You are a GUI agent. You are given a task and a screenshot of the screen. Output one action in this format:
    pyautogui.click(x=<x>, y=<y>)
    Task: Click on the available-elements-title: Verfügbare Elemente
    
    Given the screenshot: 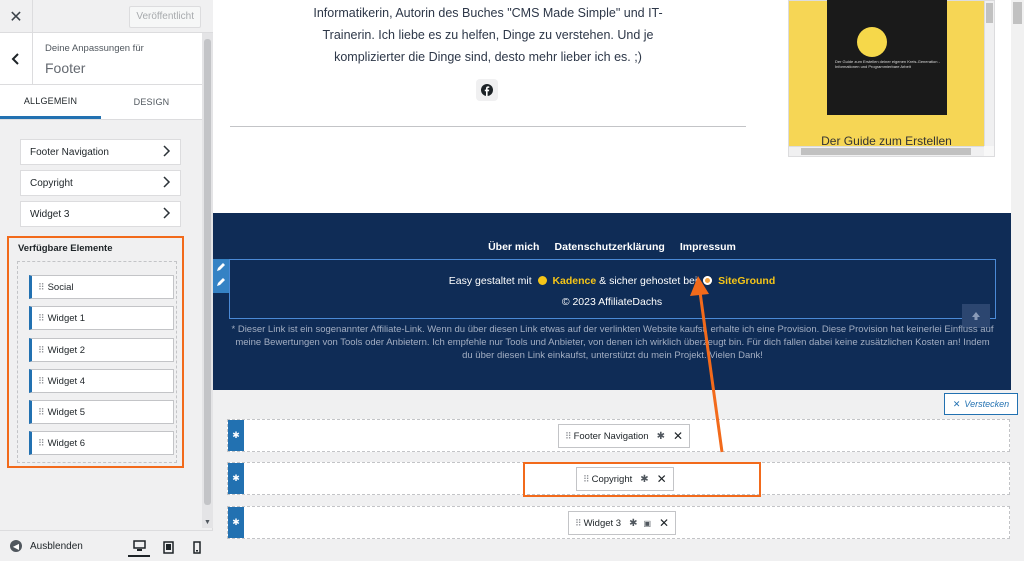 What is the action you would take?
    pyautogui.click(x=65, y=248)
    